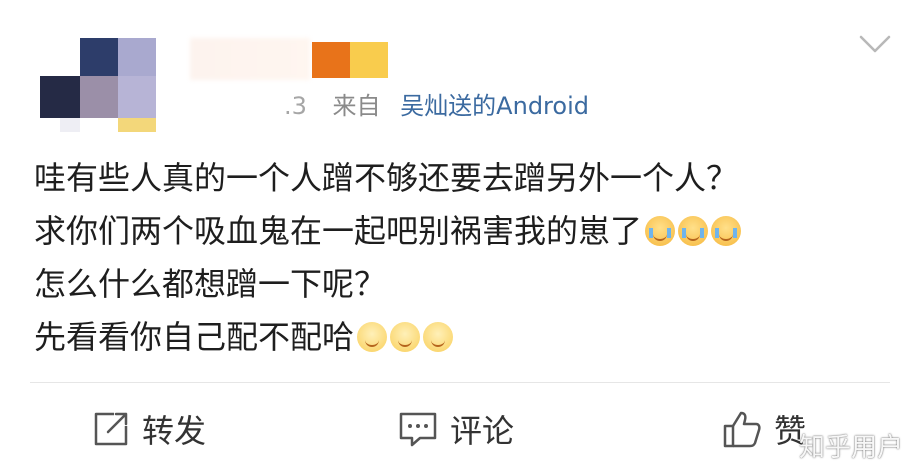 The image size is (921, 474). I want to click on content-line: 怎么什么都想蹭一下呢？, so click(210, 284).